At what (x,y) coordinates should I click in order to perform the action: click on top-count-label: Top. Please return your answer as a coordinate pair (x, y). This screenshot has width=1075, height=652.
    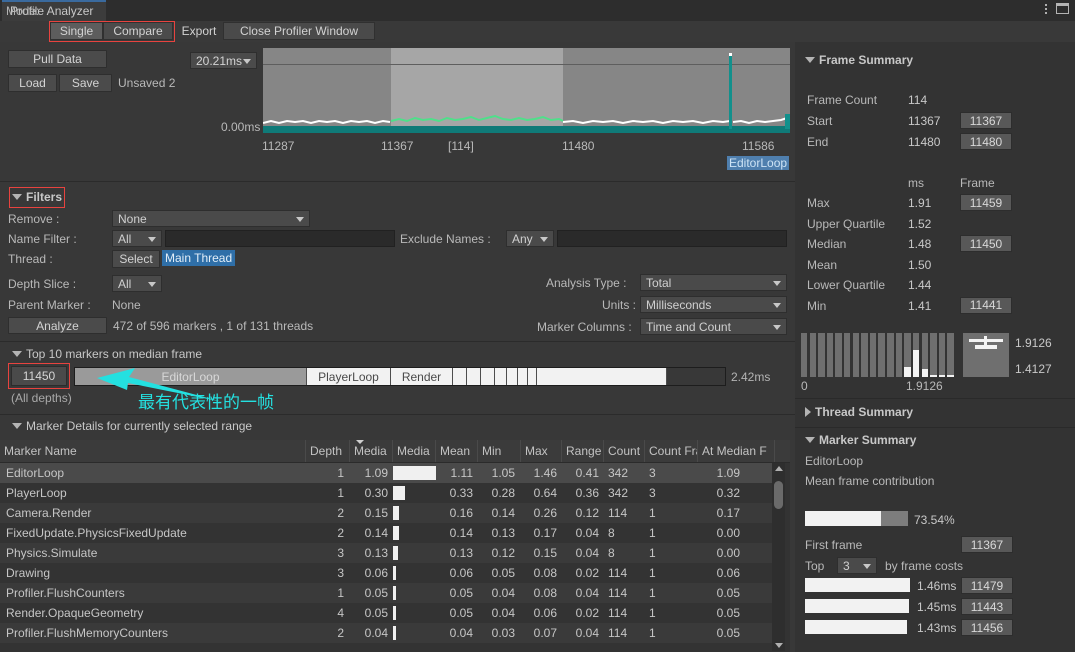
    Looking at the image, I should click on (815, 566).